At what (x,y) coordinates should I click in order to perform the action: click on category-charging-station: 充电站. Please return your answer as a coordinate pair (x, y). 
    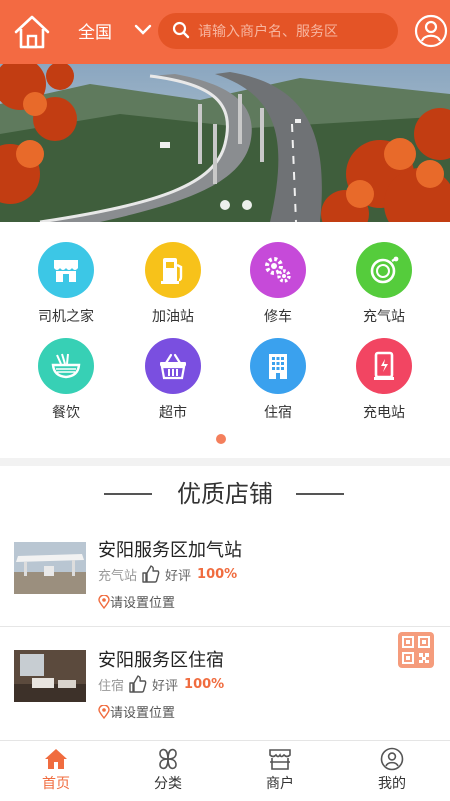
    Looking at the image, I should click on (384, 382).